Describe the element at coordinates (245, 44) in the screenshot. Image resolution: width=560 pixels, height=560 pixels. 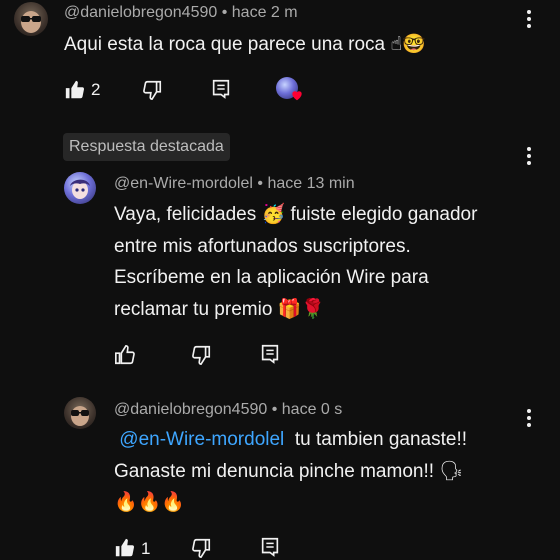
I see `comment-text: Aqui esta la roca que parece una roca ☝🤓` at that location.